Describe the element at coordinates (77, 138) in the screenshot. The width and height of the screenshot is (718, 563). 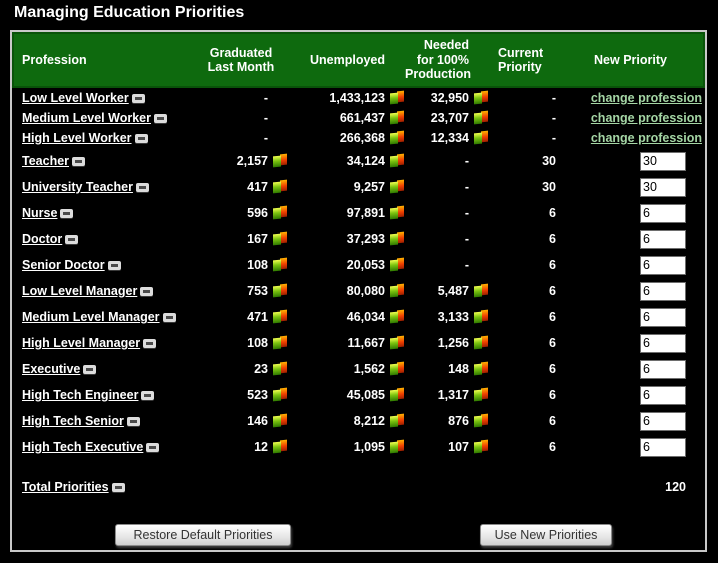
I see `profession-link: High Level Worker` at that location.